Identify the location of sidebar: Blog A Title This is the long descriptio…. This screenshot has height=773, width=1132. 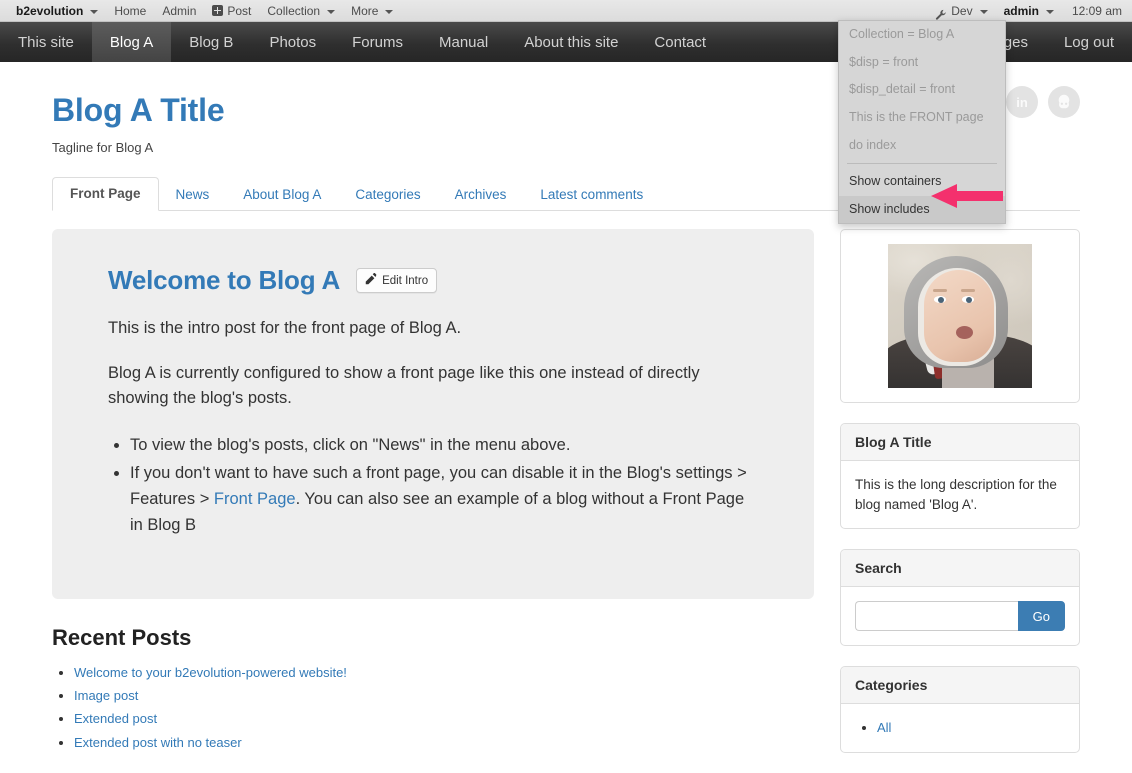
(960, 501).